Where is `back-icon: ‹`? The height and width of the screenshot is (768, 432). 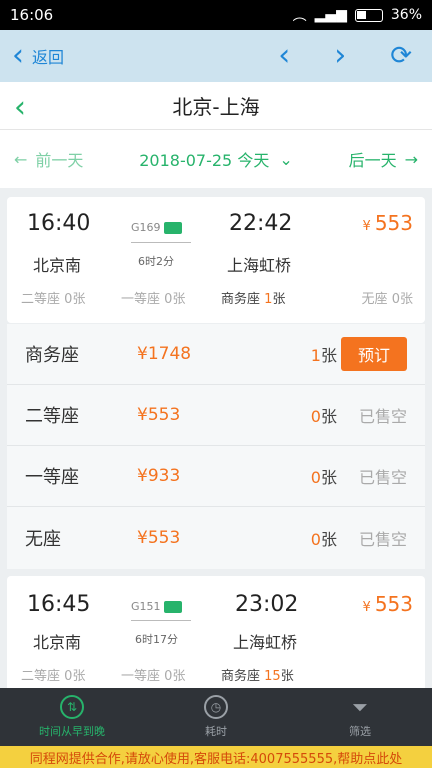 back-icon: ‹ is located at coordinates (20, 107).